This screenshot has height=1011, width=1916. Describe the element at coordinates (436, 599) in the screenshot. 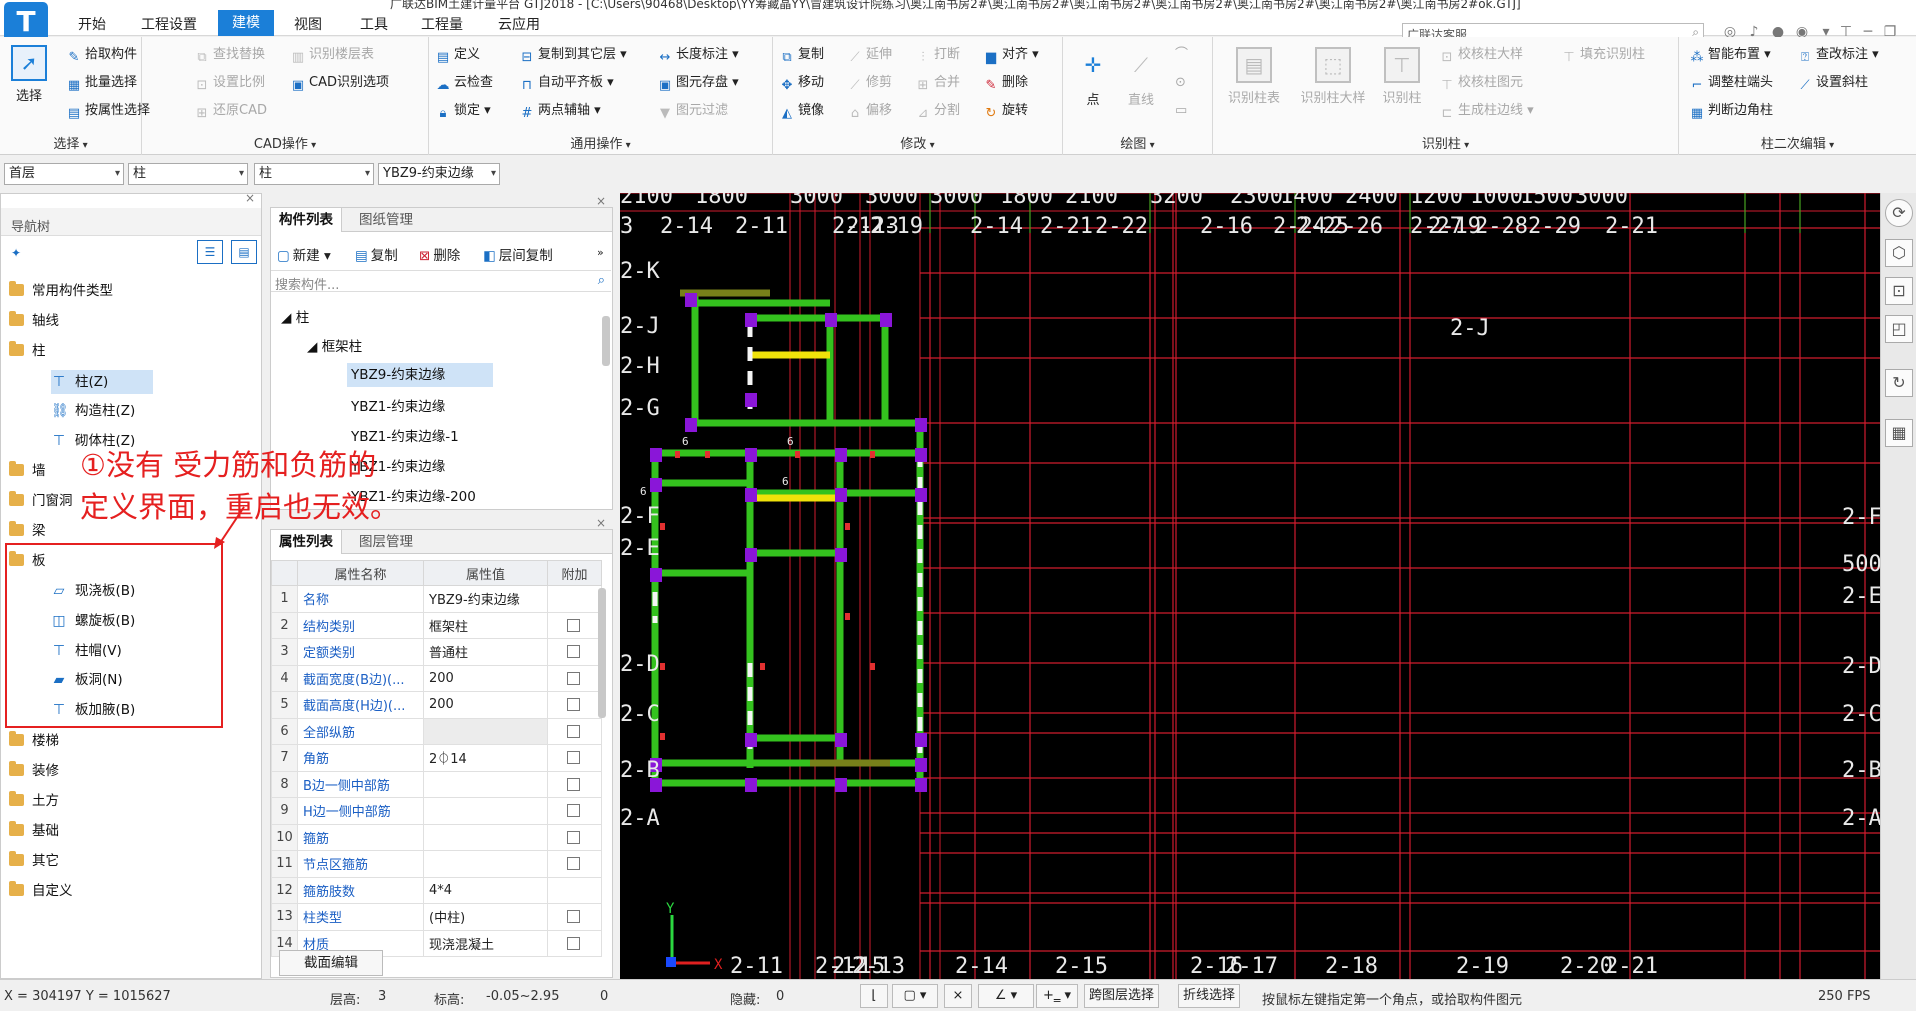

I see `property-row: 1 名称 YBZ9-约束边缘` at that location.